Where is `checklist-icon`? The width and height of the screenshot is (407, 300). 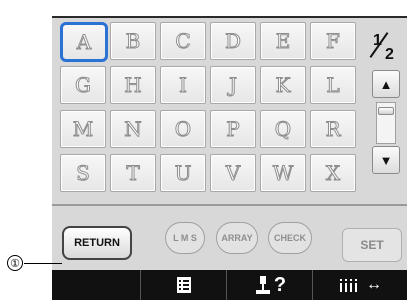
checklist-icon is located at coordinates (184, 285).